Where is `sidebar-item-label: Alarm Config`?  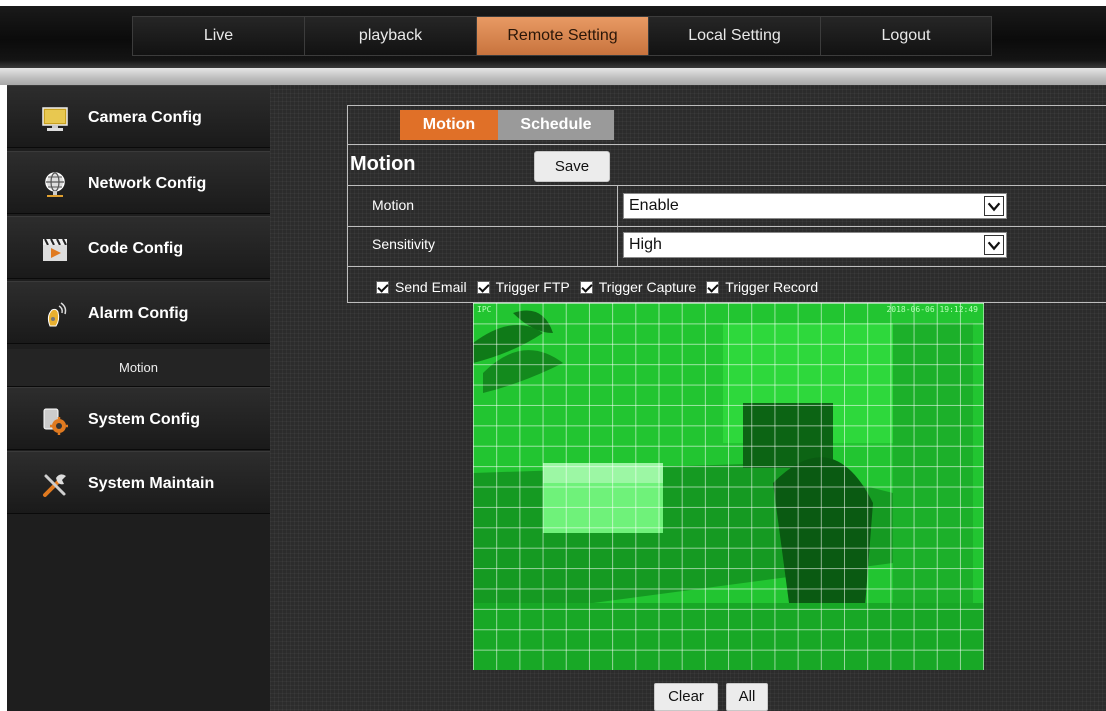 sidebar-item-label: Alarm Config is located at coordinates (138, 313).